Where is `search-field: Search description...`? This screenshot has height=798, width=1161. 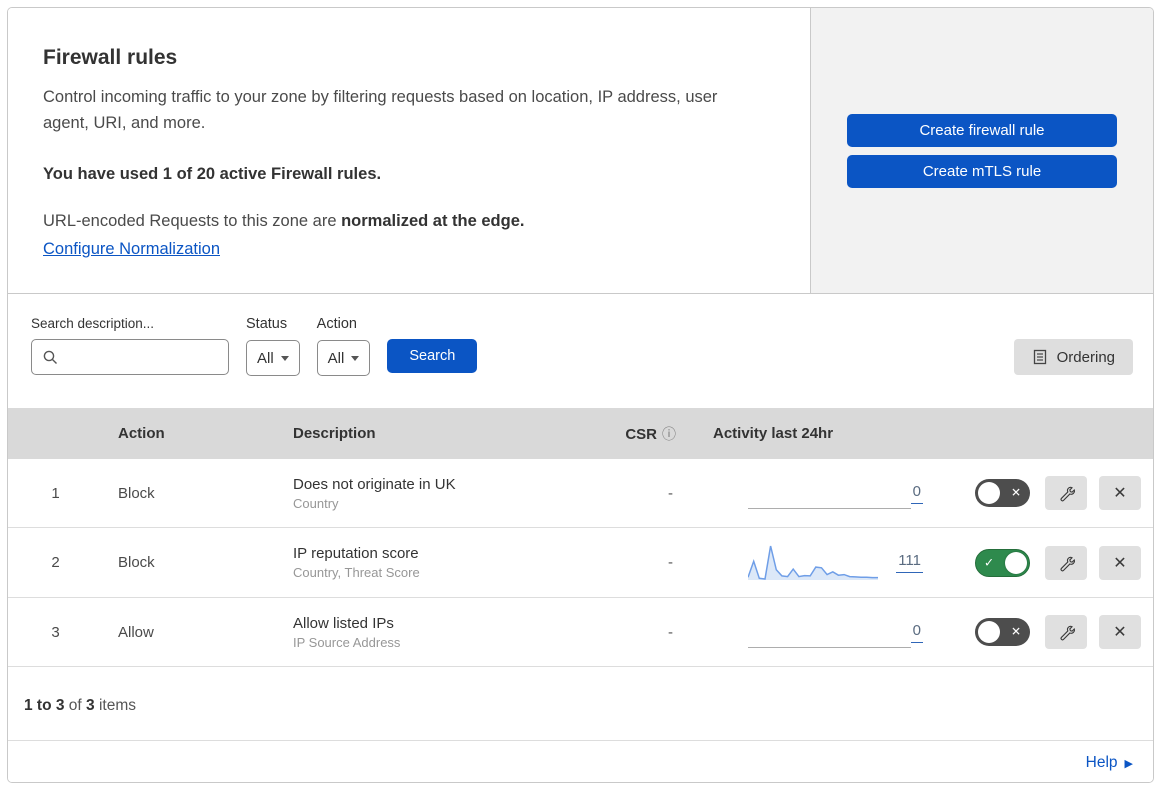 search-field: Search description... is located at coordinates (130, 345).